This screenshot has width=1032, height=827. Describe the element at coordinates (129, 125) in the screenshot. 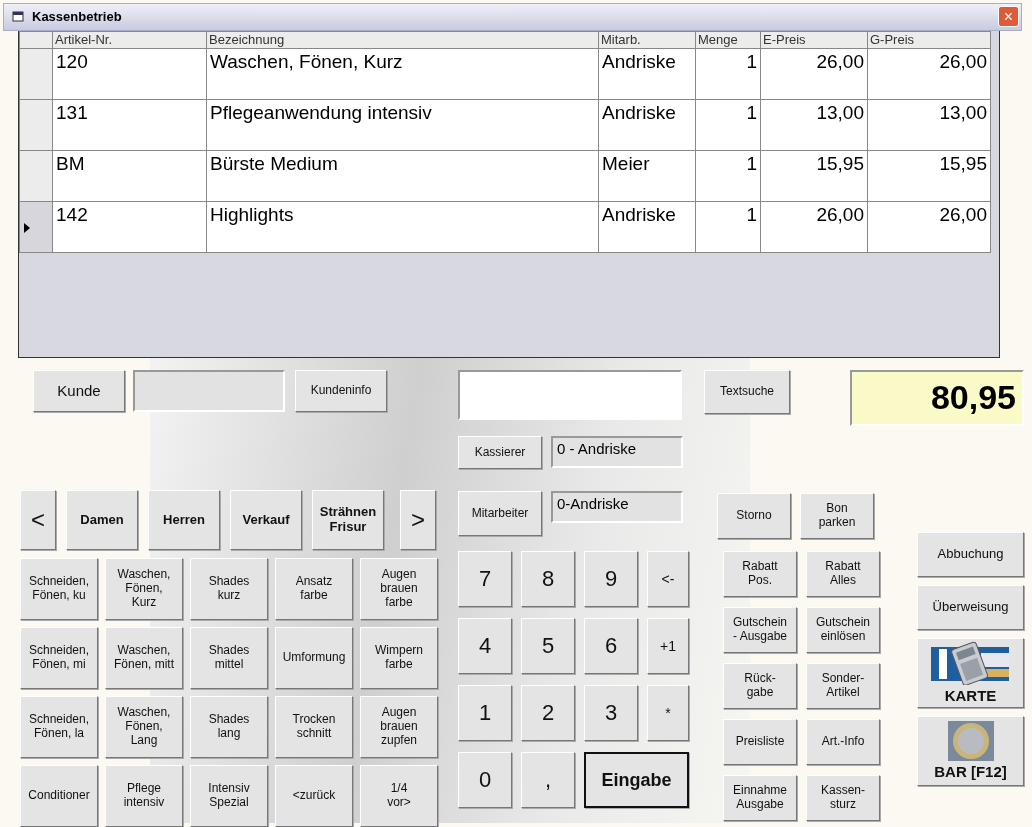

I see `table-cell: 131` at that location.